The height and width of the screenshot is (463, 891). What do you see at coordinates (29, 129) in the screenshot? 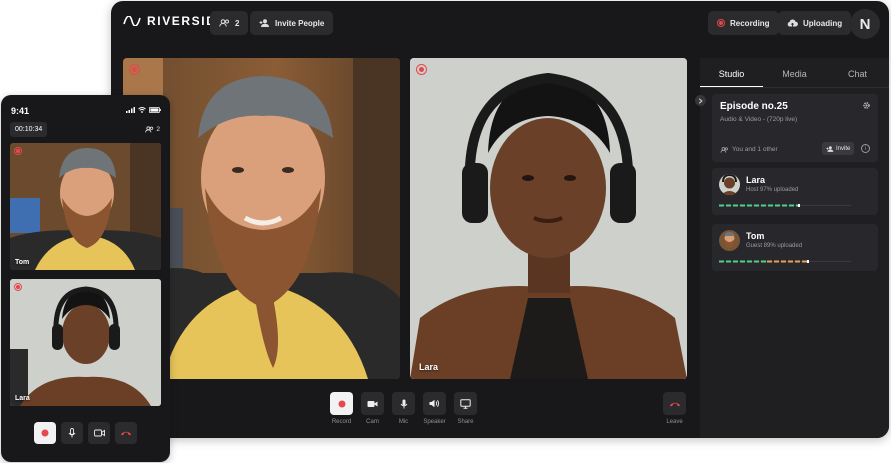
I see `recording-timer: 00:10:34` at bounding box center [29, 129].